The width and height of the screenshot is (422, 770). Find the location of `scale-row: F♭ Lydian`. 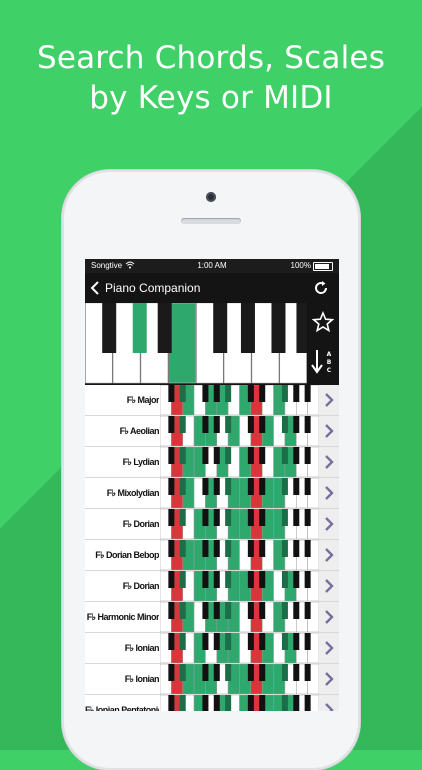

scale-row: F♭ Lydian is located at coordinates (212, 462).